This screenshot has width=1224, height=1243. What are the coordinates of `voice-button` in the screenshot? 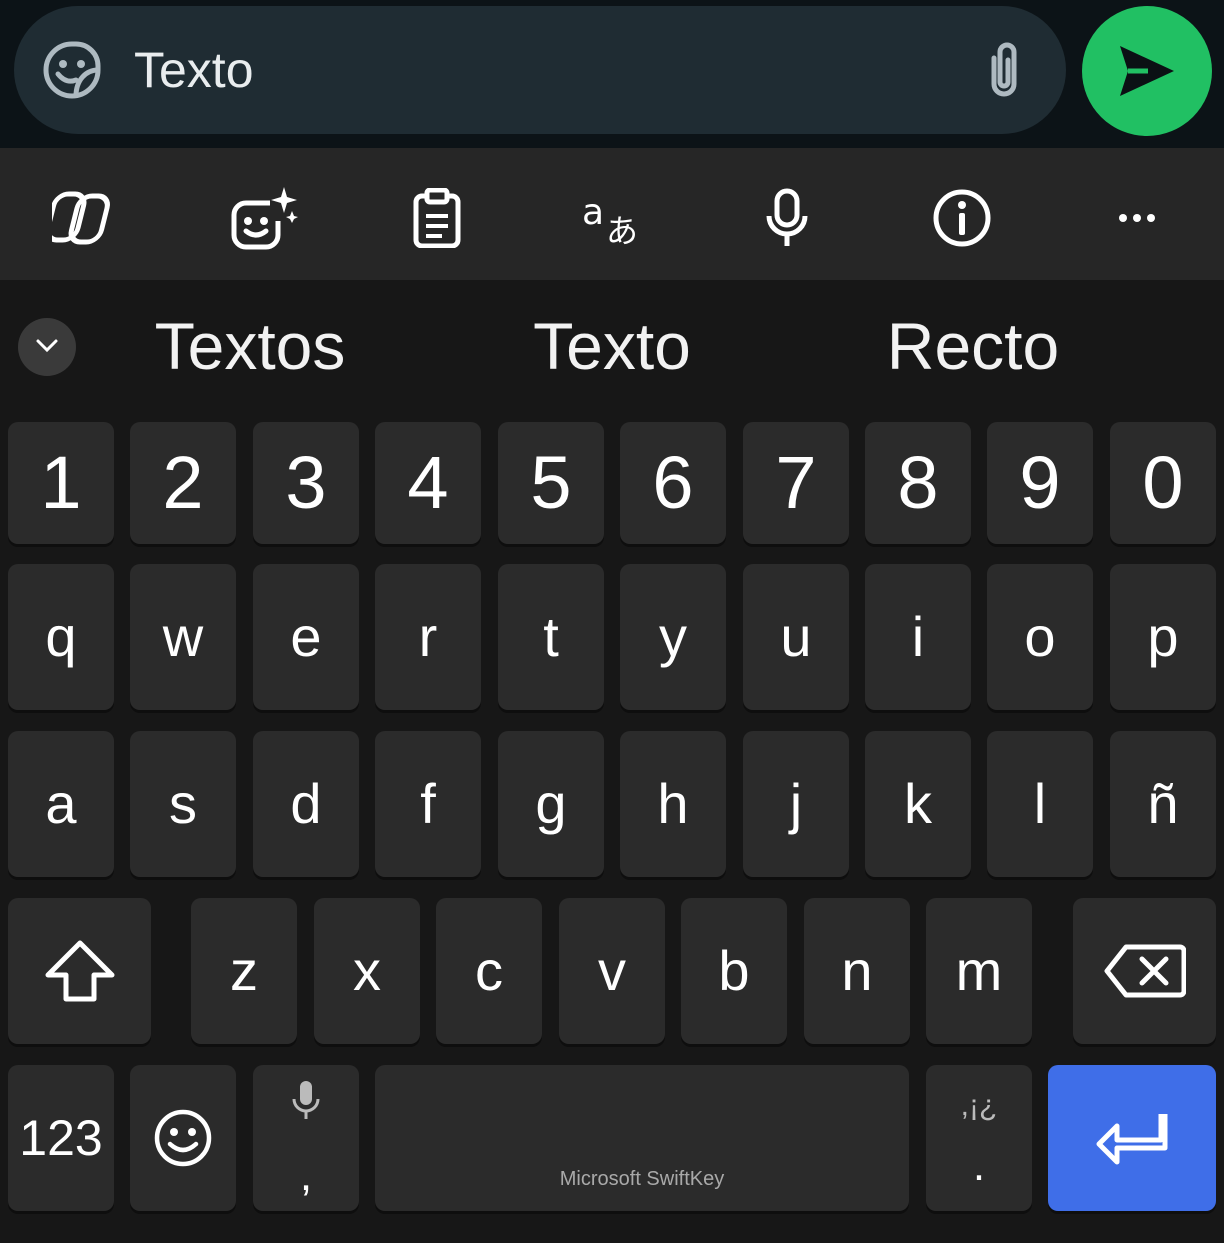 It's located at (787, 218).